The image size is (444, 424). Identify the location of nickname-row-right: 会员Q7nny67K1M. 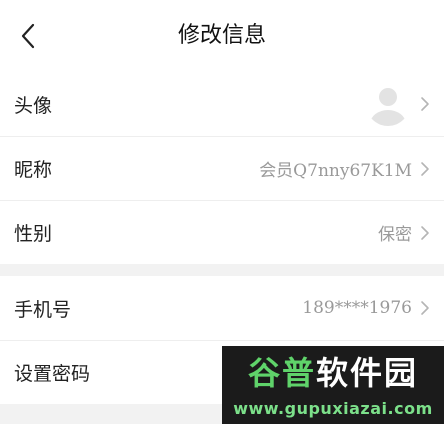
(344, 168).